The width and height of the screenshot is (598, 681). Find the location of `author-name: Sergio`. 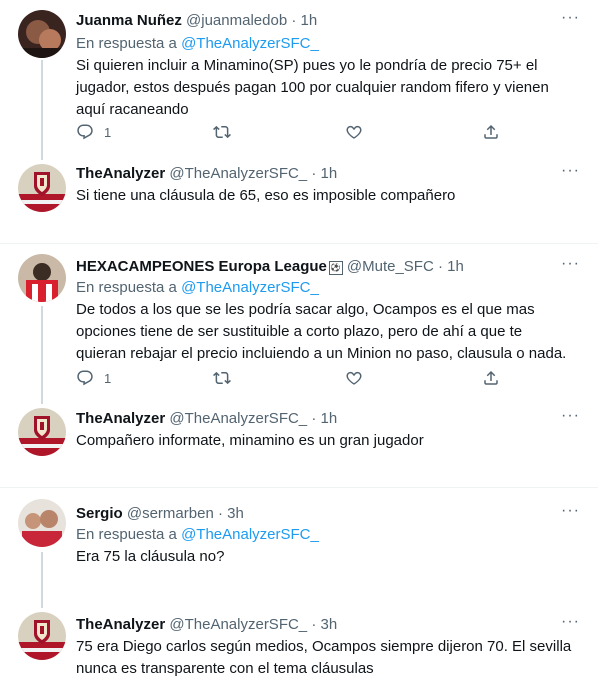

author-name: Sergio is located at coordinates (99, 513).